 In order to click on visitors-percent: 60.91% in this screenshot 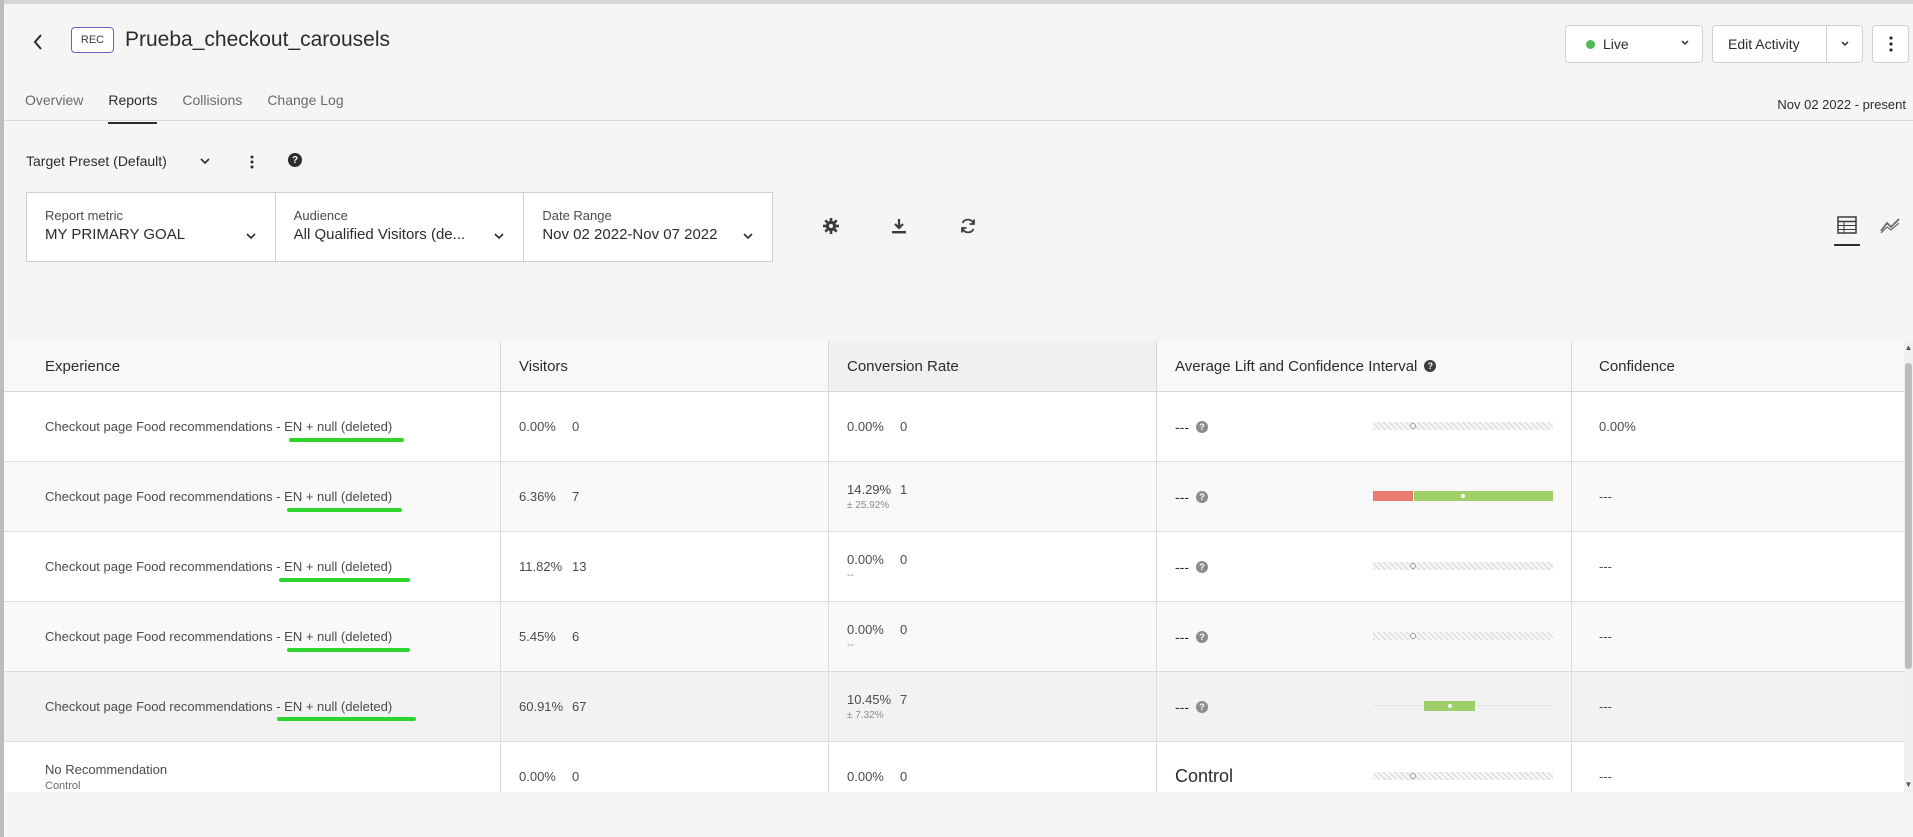, I will do `click(541, 706)`.